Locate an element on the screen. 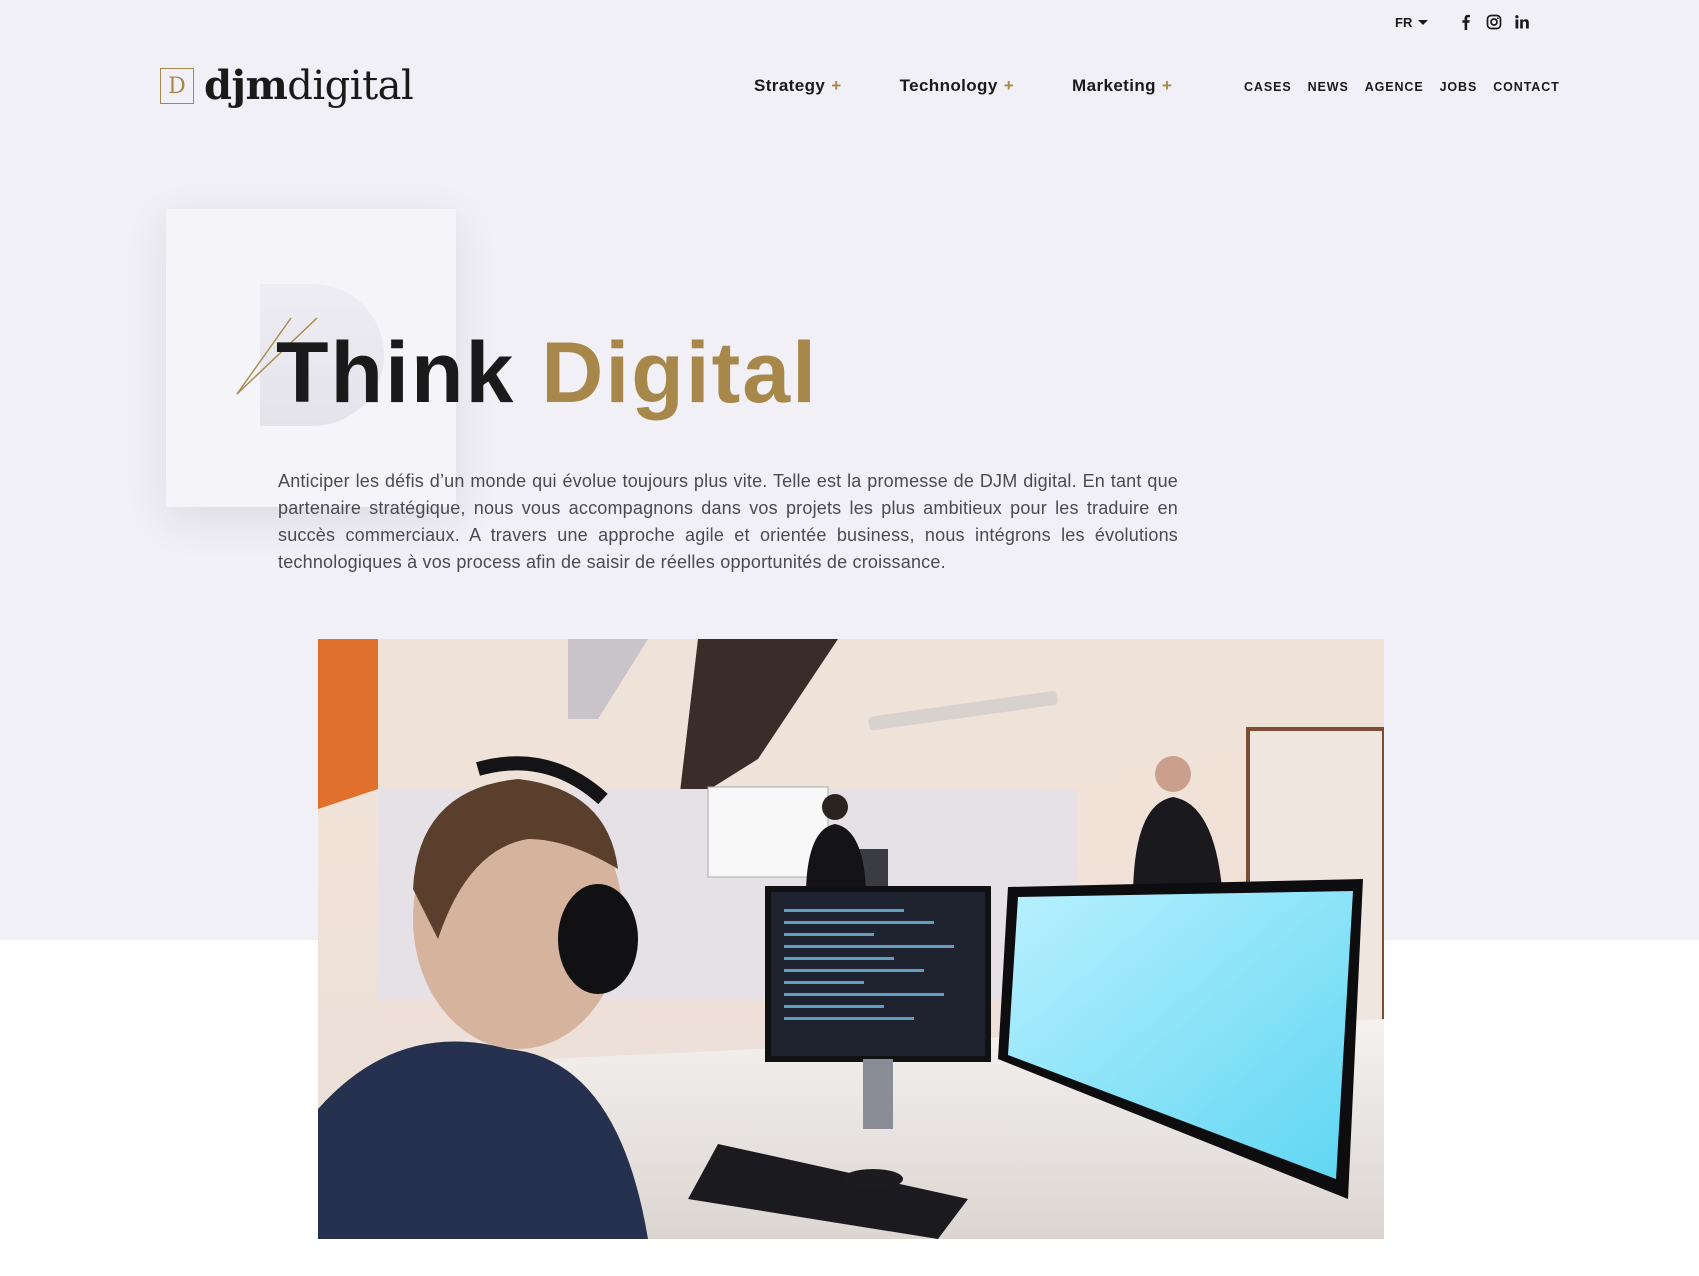 The width and height of the screenshot is (1699, 1276). secondary-nav: CASES NEWS AGENCE JOBS CONTACT is located at coordinates (1402, 87).